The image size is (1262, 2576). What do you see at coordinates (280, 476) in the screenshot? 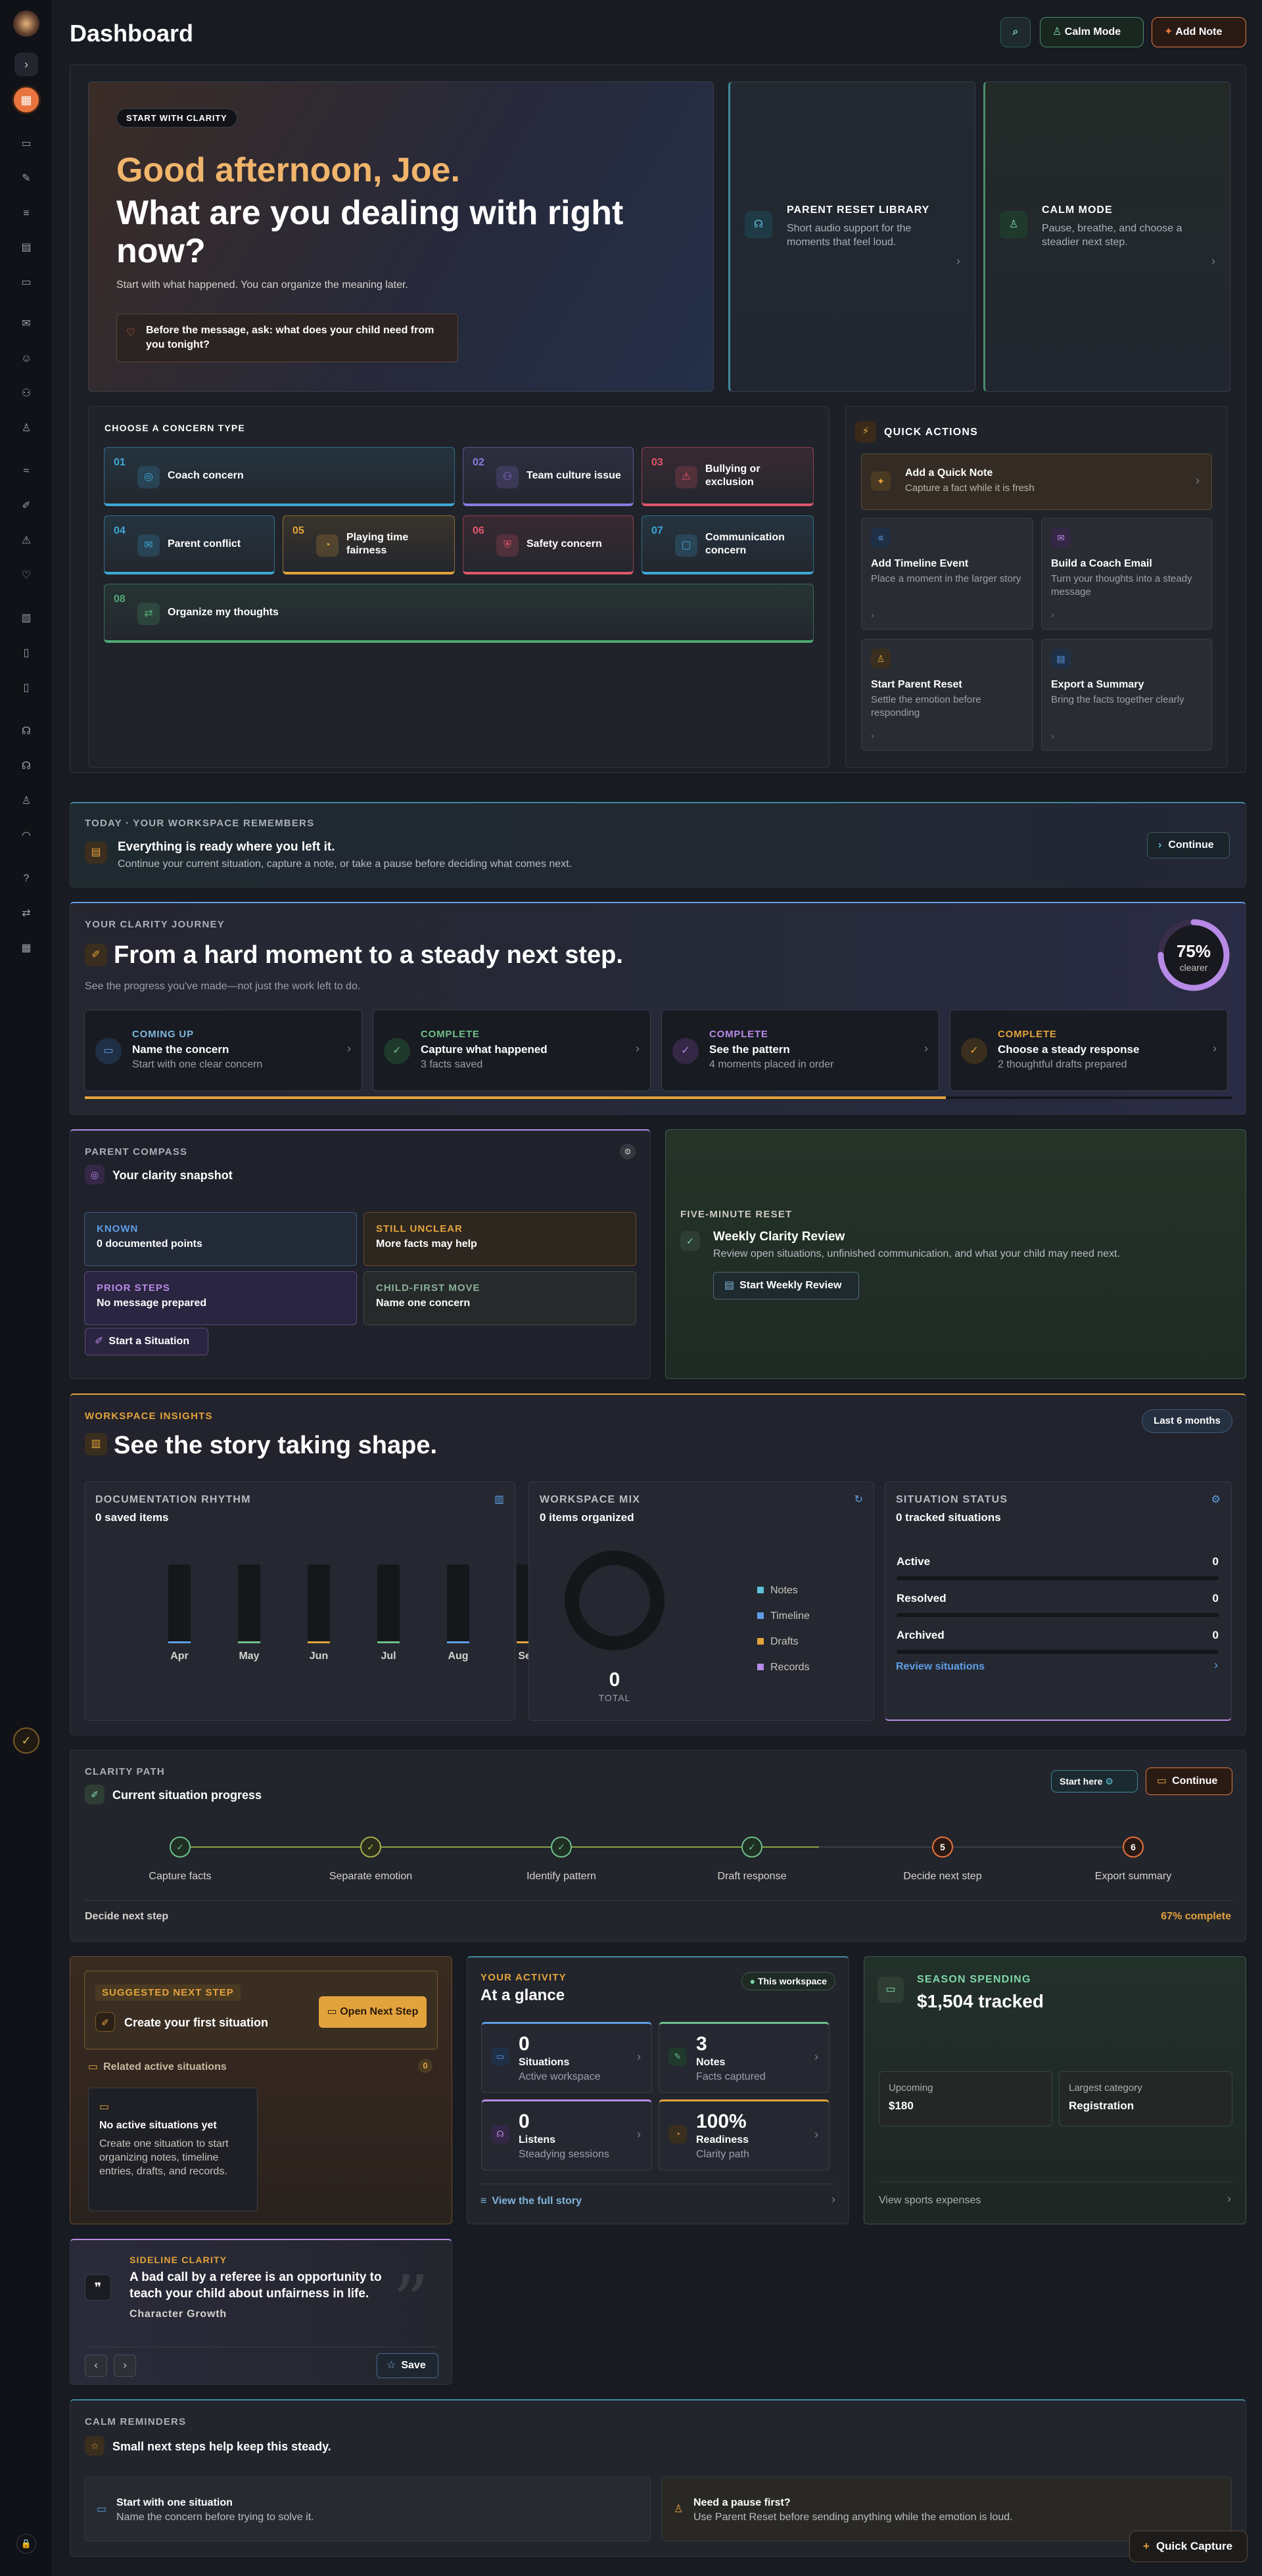
I see `concern-coach: 01 ◎ Coach concern` at bounding box center [280, 476].